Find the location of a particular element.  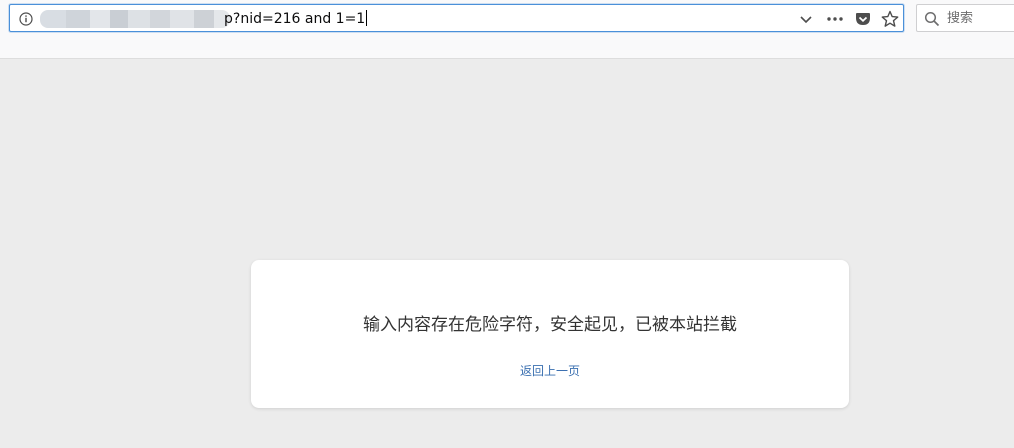

star-icon is located at coordinates (890, 19).